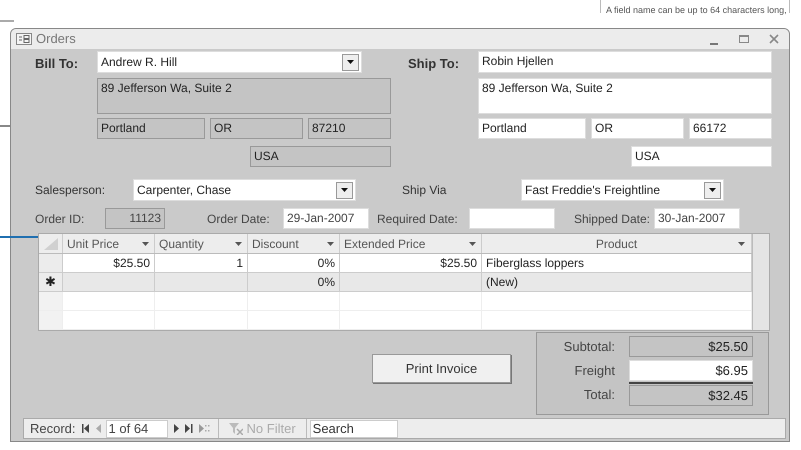 This screenshot has width=801, height=450. What do you see at coordinates (109, 243) in the screenshot?
I see `column-header: Unit Price` at bounding box center [109, 243].